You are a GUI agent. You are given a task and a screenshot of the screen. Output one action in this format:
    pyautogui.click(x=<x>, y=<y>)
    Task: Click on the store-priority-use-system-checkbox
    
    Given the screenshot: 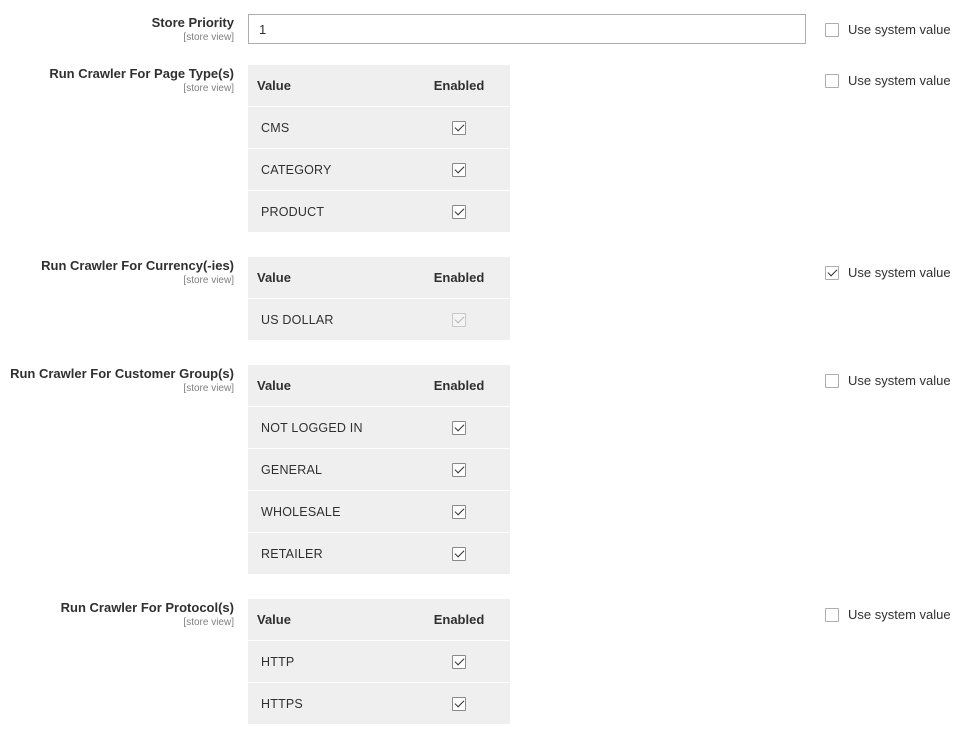 What is the action you would take?
    pyautogui.click(x=832, y=29)
    